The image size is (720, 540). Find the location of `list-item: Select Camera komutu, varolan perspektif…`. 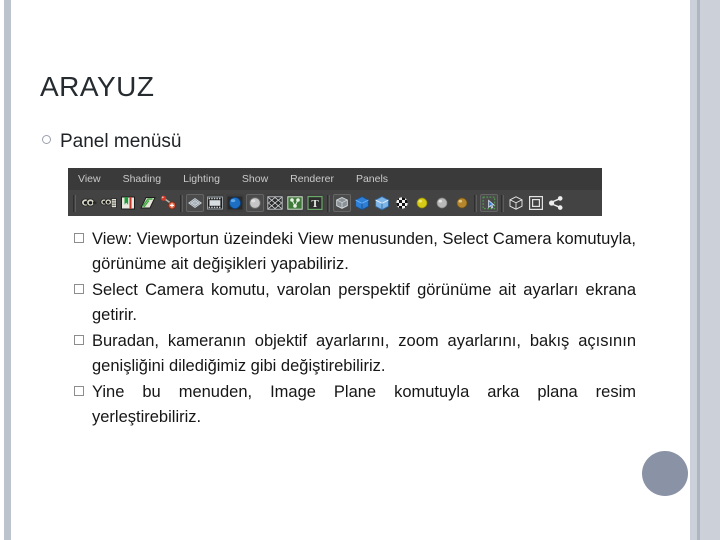

list-item: Select Camera komutu, varolan perspektif… is located at coordinates (355, 303).